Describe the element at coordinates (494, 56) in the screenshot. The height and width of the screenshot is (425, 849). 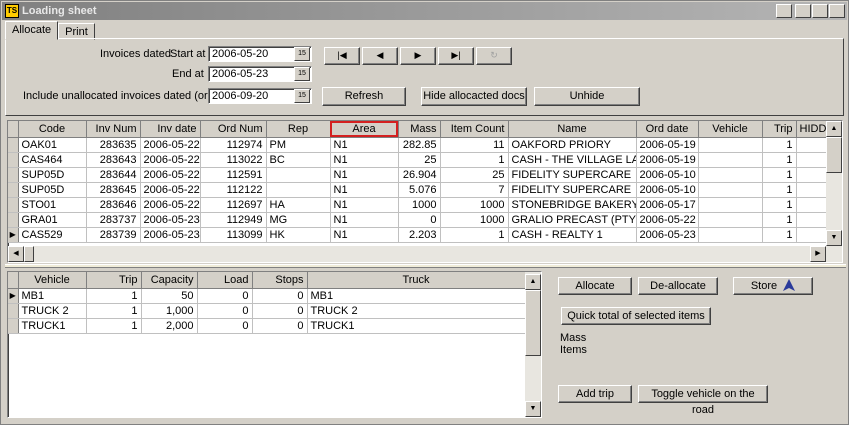
I see `refresh-data-icon: ↻` at that location.